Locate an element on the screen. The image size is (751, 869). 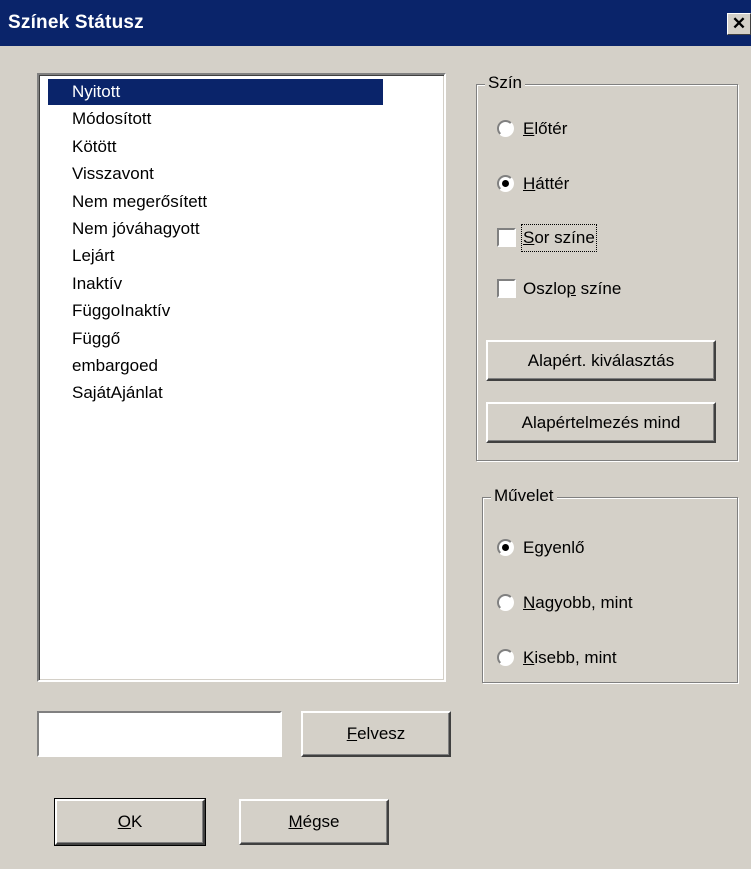
equal-label-pre: E is located at coordinates (529, 547).